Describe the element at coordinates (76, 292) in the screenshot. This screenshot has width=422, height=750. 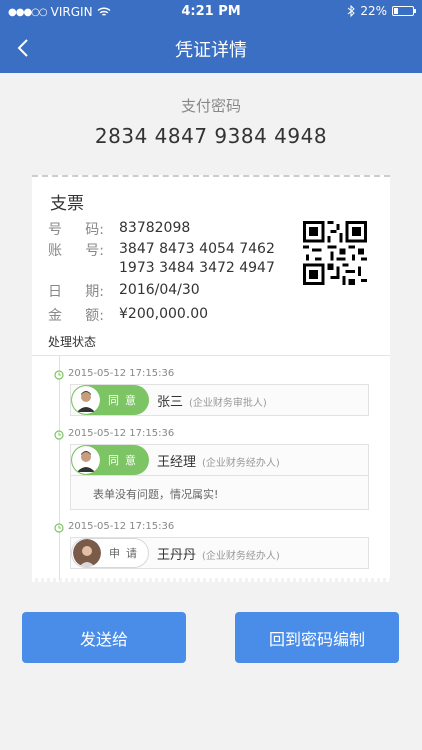
I see `date-label: 日期:` at that location.